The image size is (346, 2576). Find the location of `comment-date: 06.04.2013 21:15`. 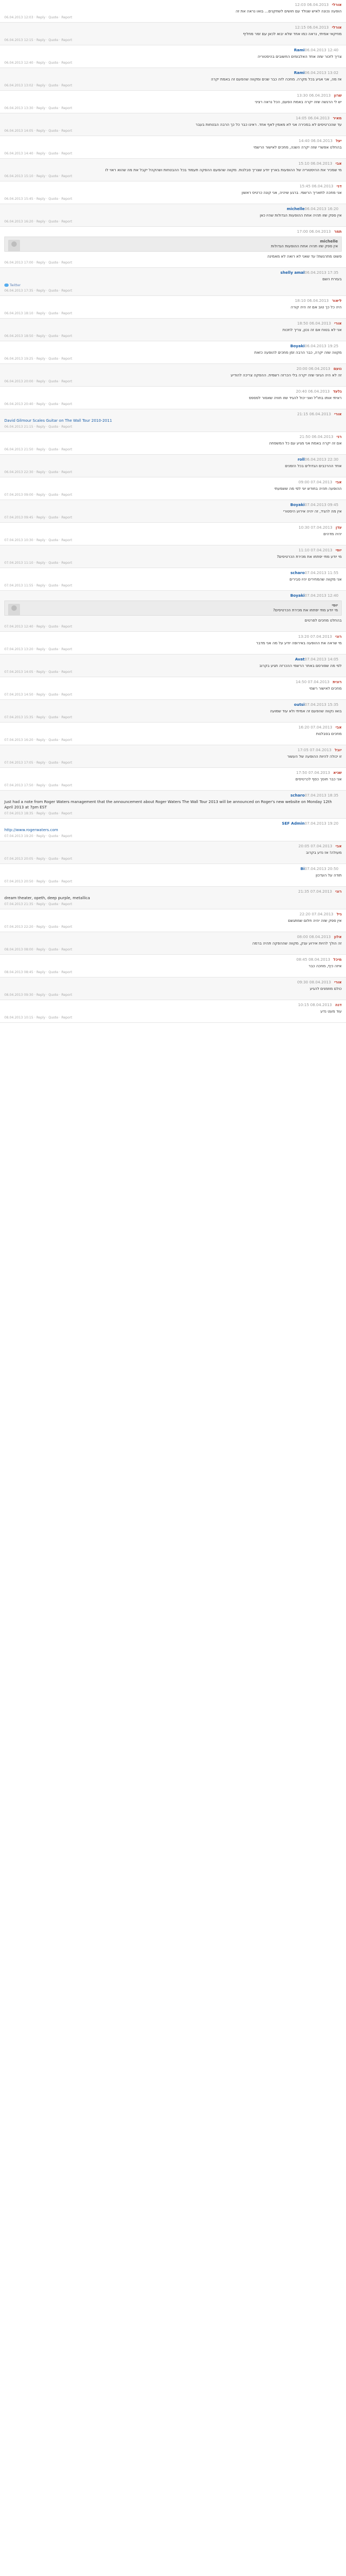

comment-date: 06.04.2013 21:15 is located at coordinates (314, 414).